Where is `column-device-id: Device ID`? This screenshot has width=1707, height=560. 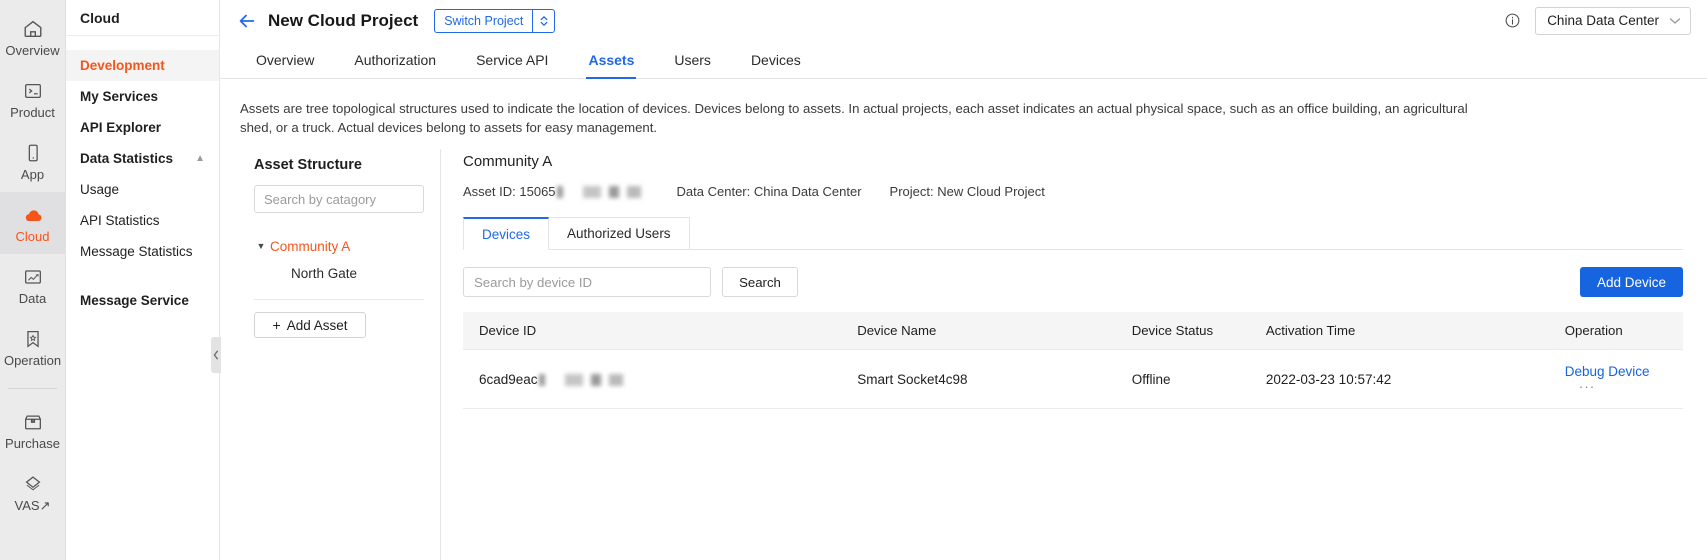 column-device-id: Device ID is located at coordinates (652, 331).